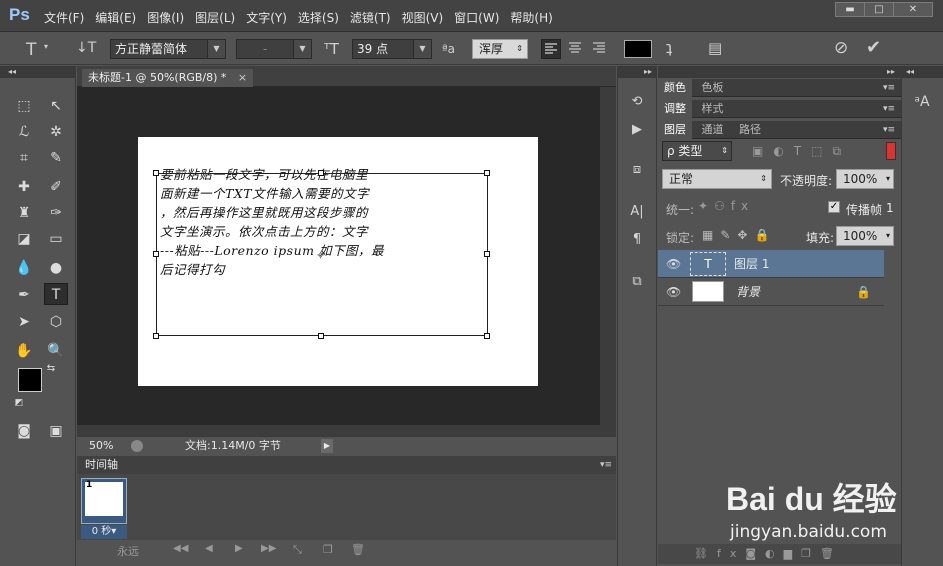 This screenshot has height=566, width=943. What do you see at coordinates (56, 239) in the screenshot?
I see `gradient-tool-icon: ▭` at bounding box center [56, 239].